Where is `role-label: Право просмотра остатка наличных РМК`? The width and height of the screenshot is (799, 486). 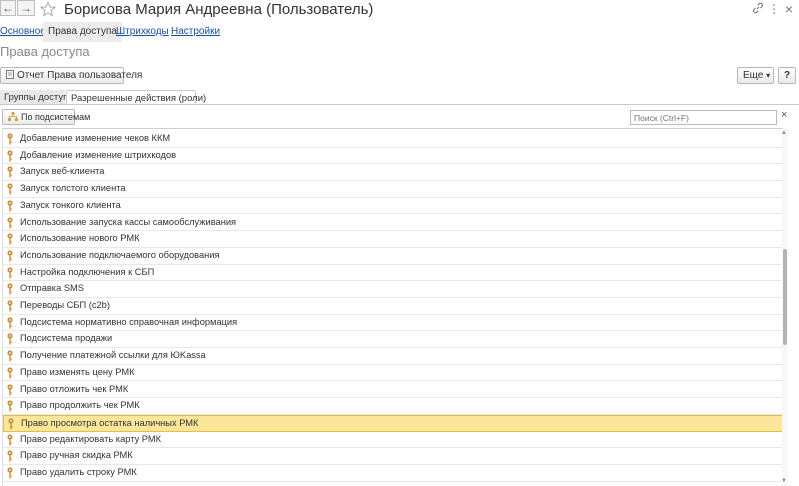 role-label: Право просмотра остатка наличных РМК is located at coordinates (110, 422).